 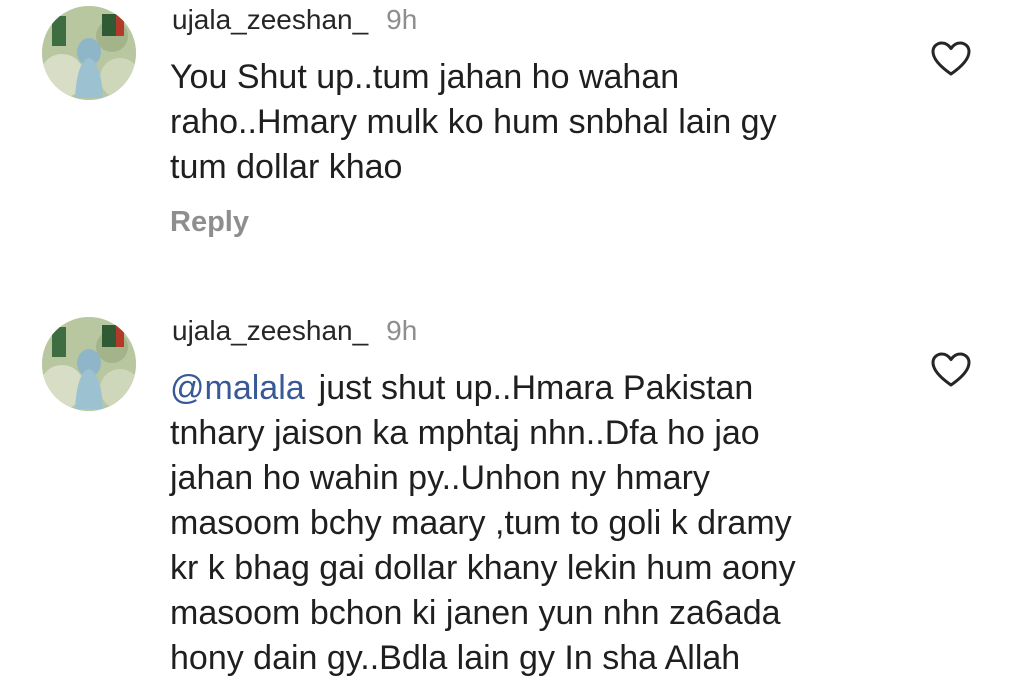 What do you see at coordinates (473, 122) in the screenshot?
I see `comment-text-line: raho..Hmary mulk ko hum snbhal lain gy` at bounding box center [473, 122].